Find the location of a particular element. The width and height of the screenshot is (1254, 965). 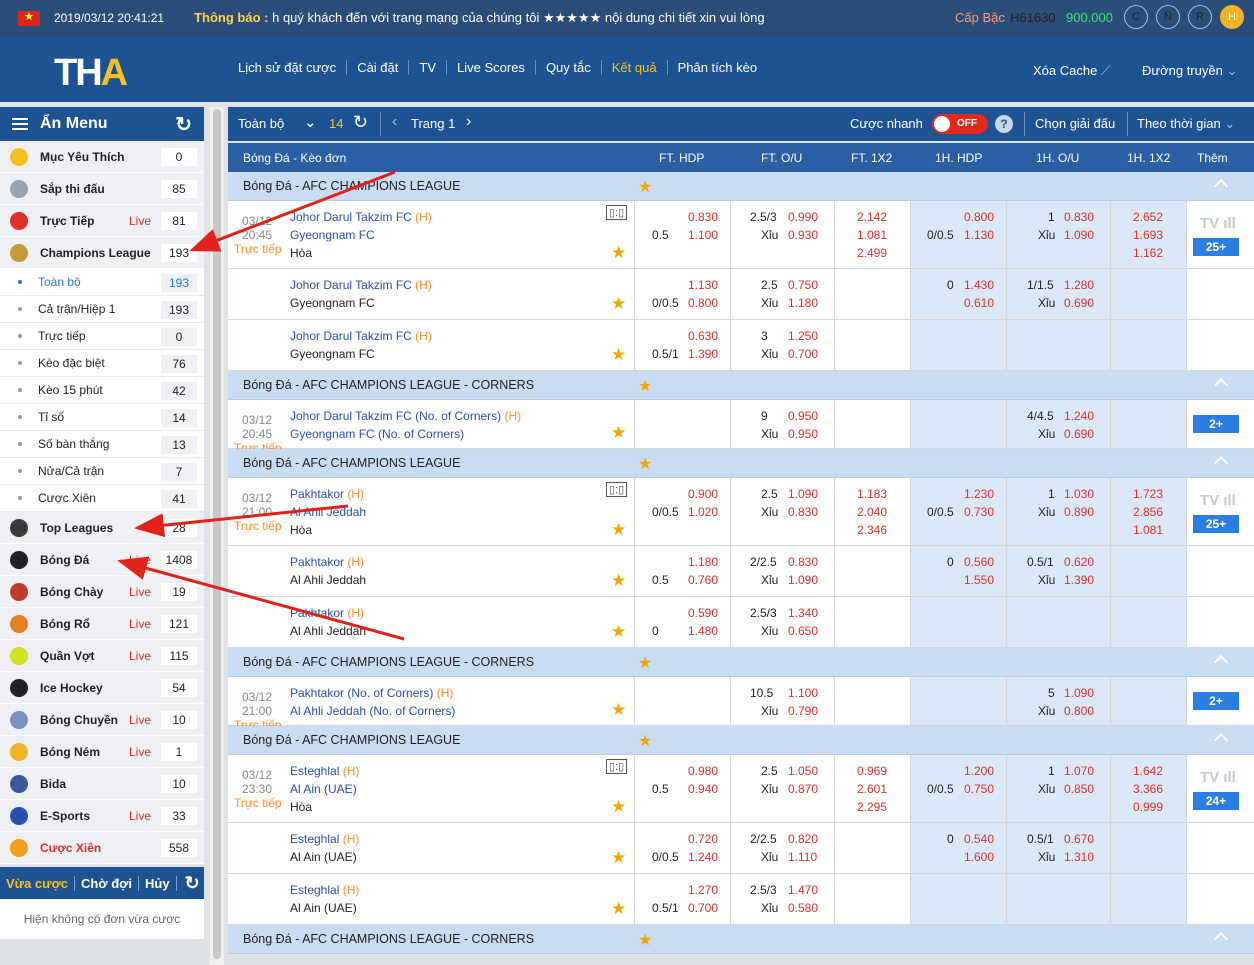

home-team: Pakhtakor (H) is located at coordinates (327, 562).